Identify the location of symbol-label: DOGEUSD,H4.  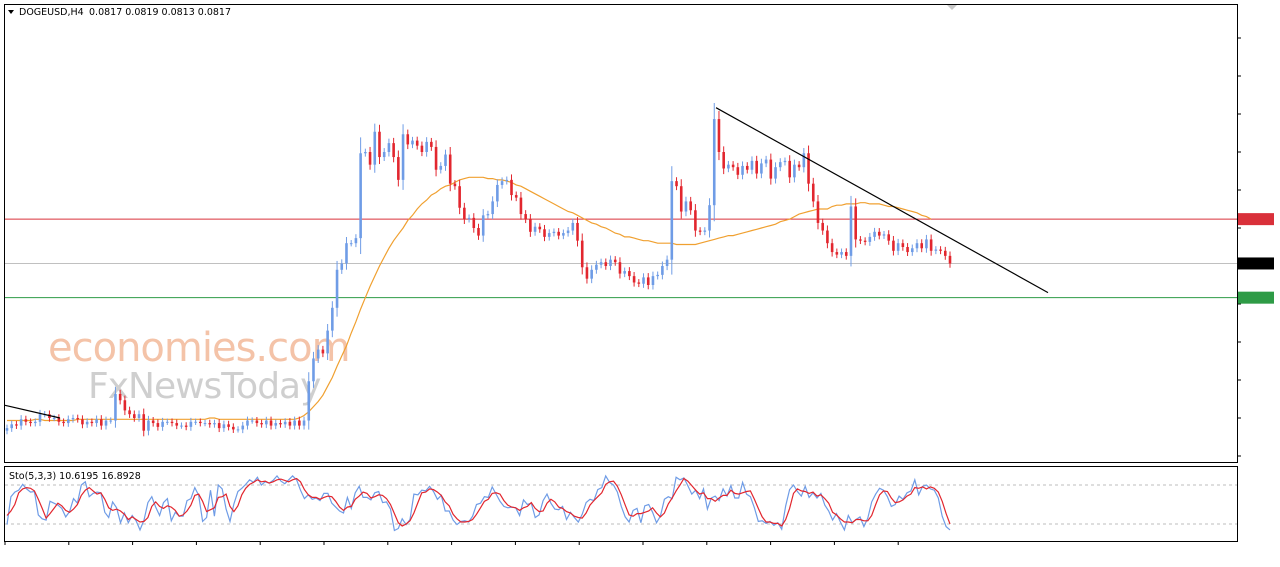
(51, 12).